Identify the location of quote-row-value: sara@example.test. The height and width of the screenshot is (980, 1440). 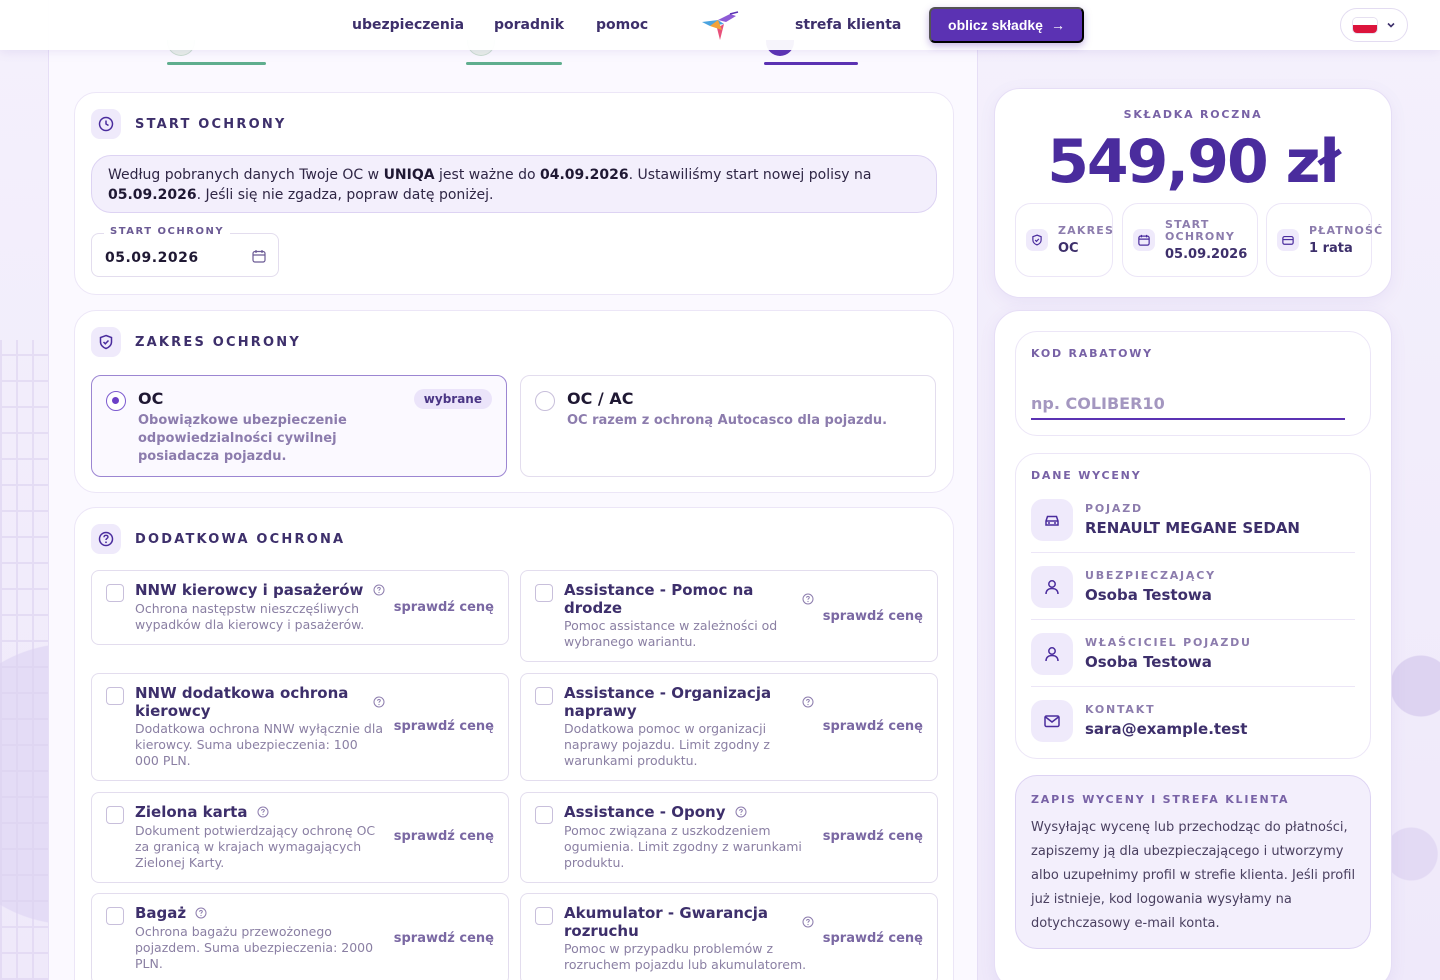
(1166, 729).